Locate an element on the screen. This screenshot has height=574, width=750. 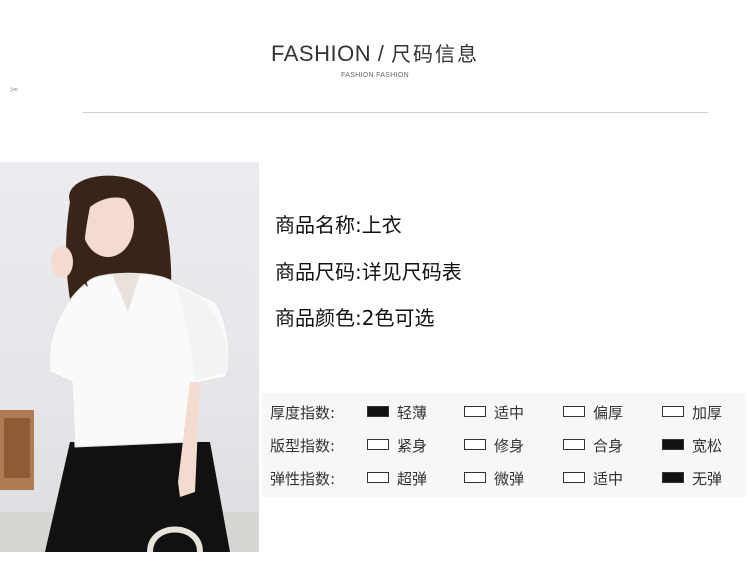
title-cn: 尺码信息 is located at coordinates (434, 54).